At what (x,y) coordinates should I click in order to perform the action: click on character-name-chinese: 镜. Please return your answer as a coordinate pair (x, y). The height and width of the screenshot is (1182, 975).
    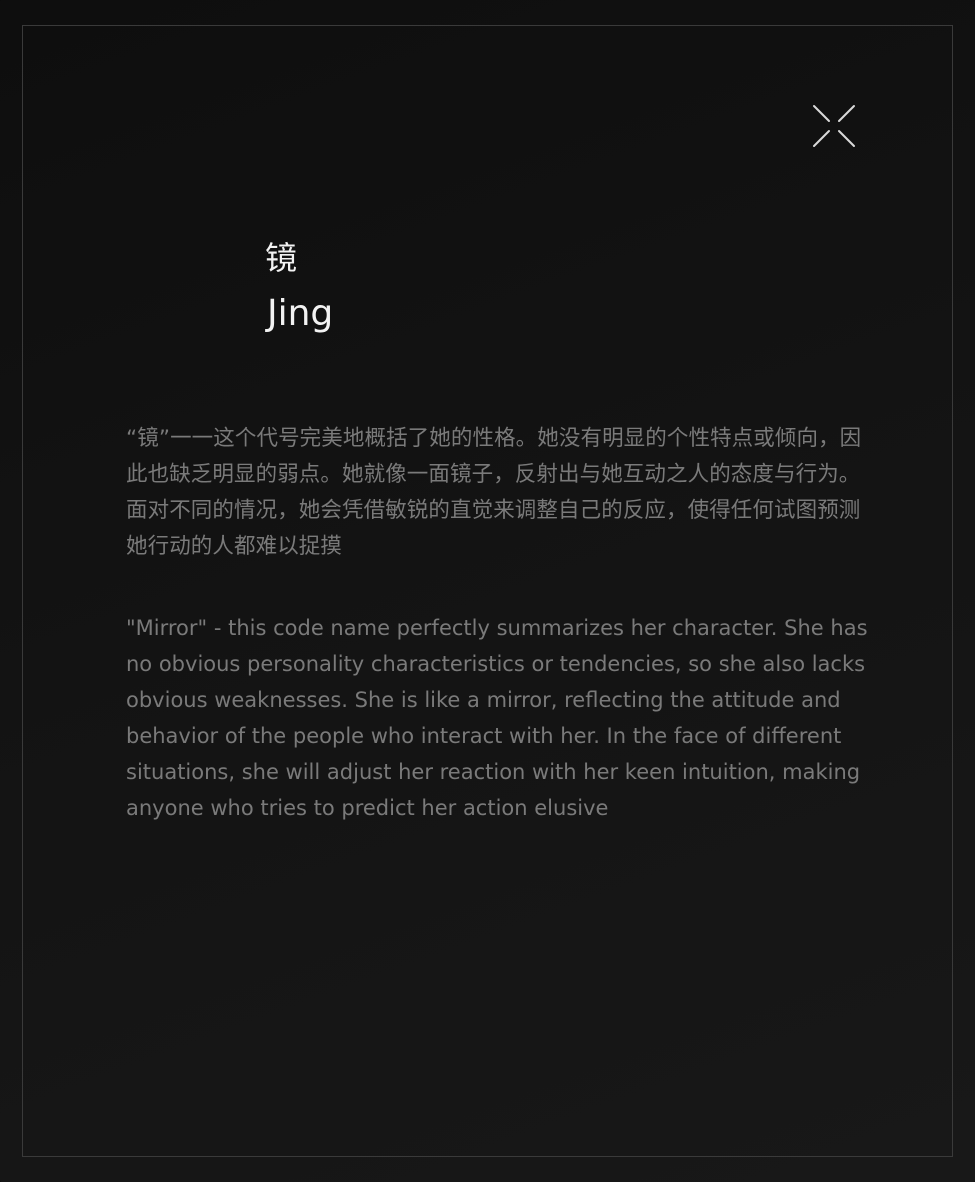
    Looking at the image, I should click on (281, 258).